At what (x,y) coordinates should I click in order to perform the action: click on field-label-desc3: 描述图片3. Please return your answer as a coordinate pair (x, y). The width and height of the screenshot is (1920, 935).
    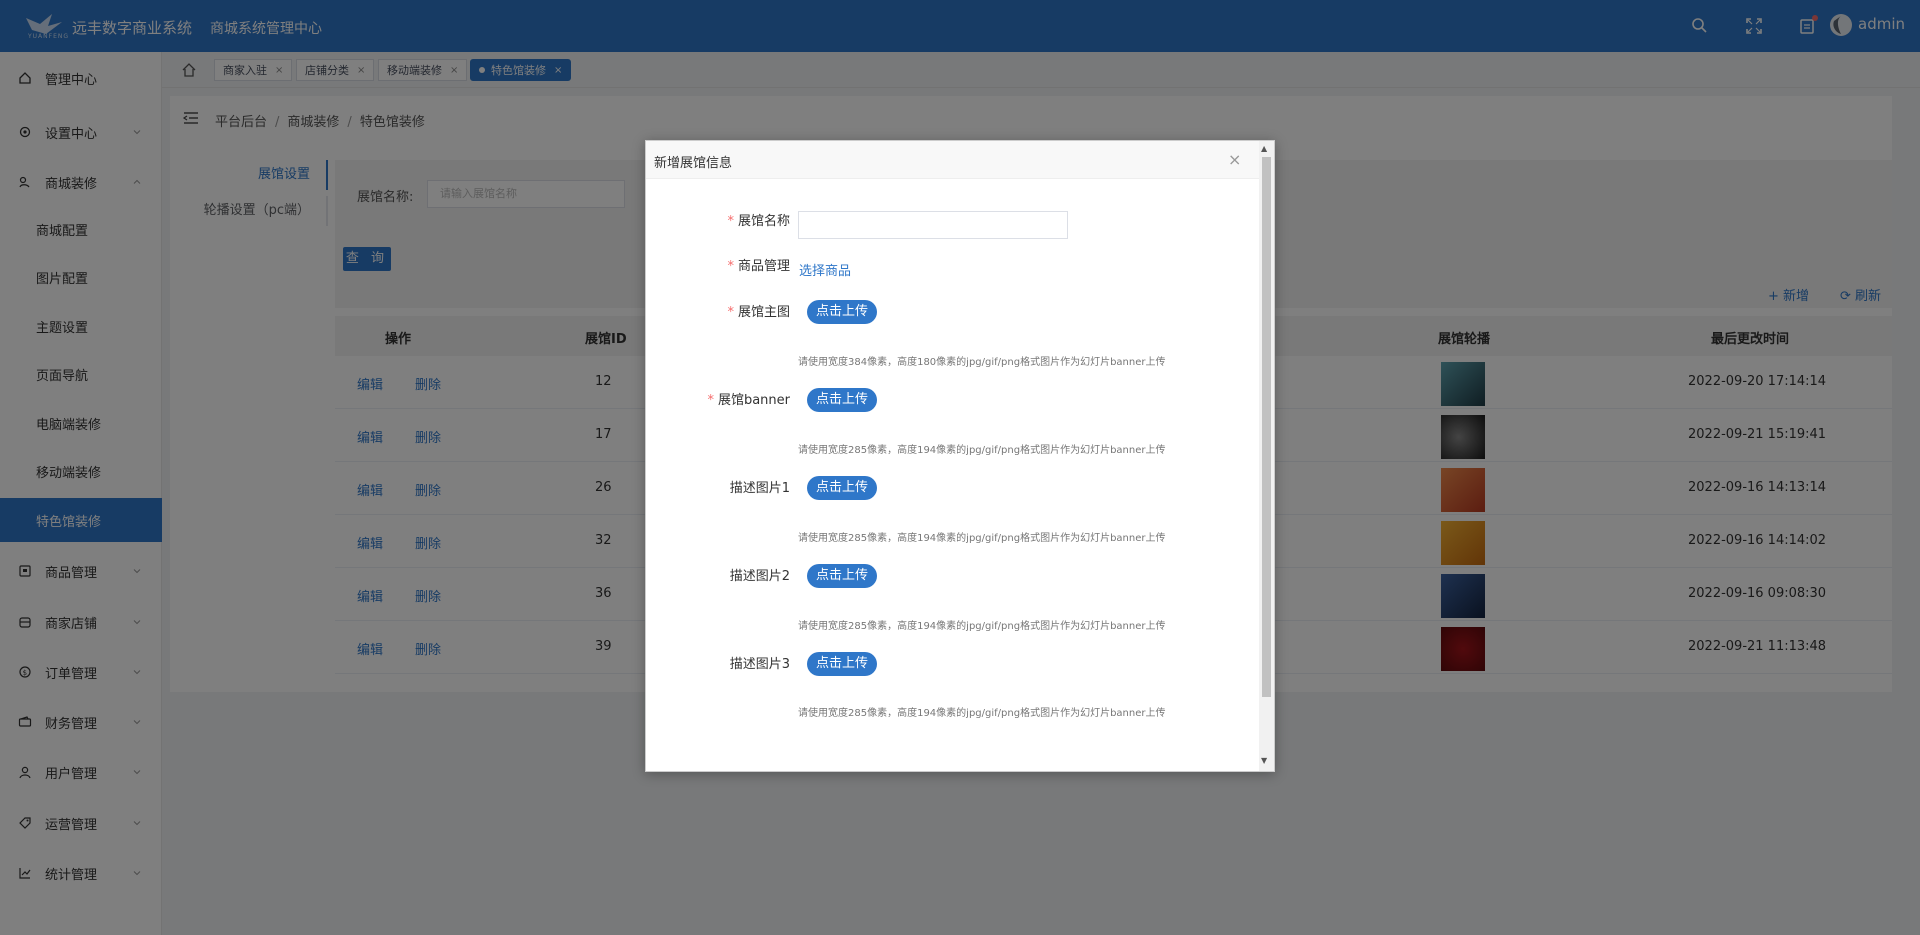
    Looking at the image, I should click on (715, 662).